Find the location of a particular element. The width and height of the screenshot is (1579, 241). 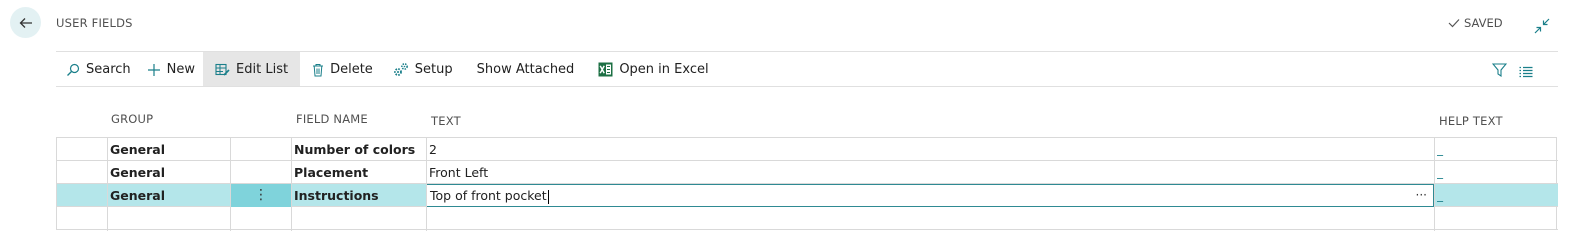

filter-button is located at coordinates (1499, 71).